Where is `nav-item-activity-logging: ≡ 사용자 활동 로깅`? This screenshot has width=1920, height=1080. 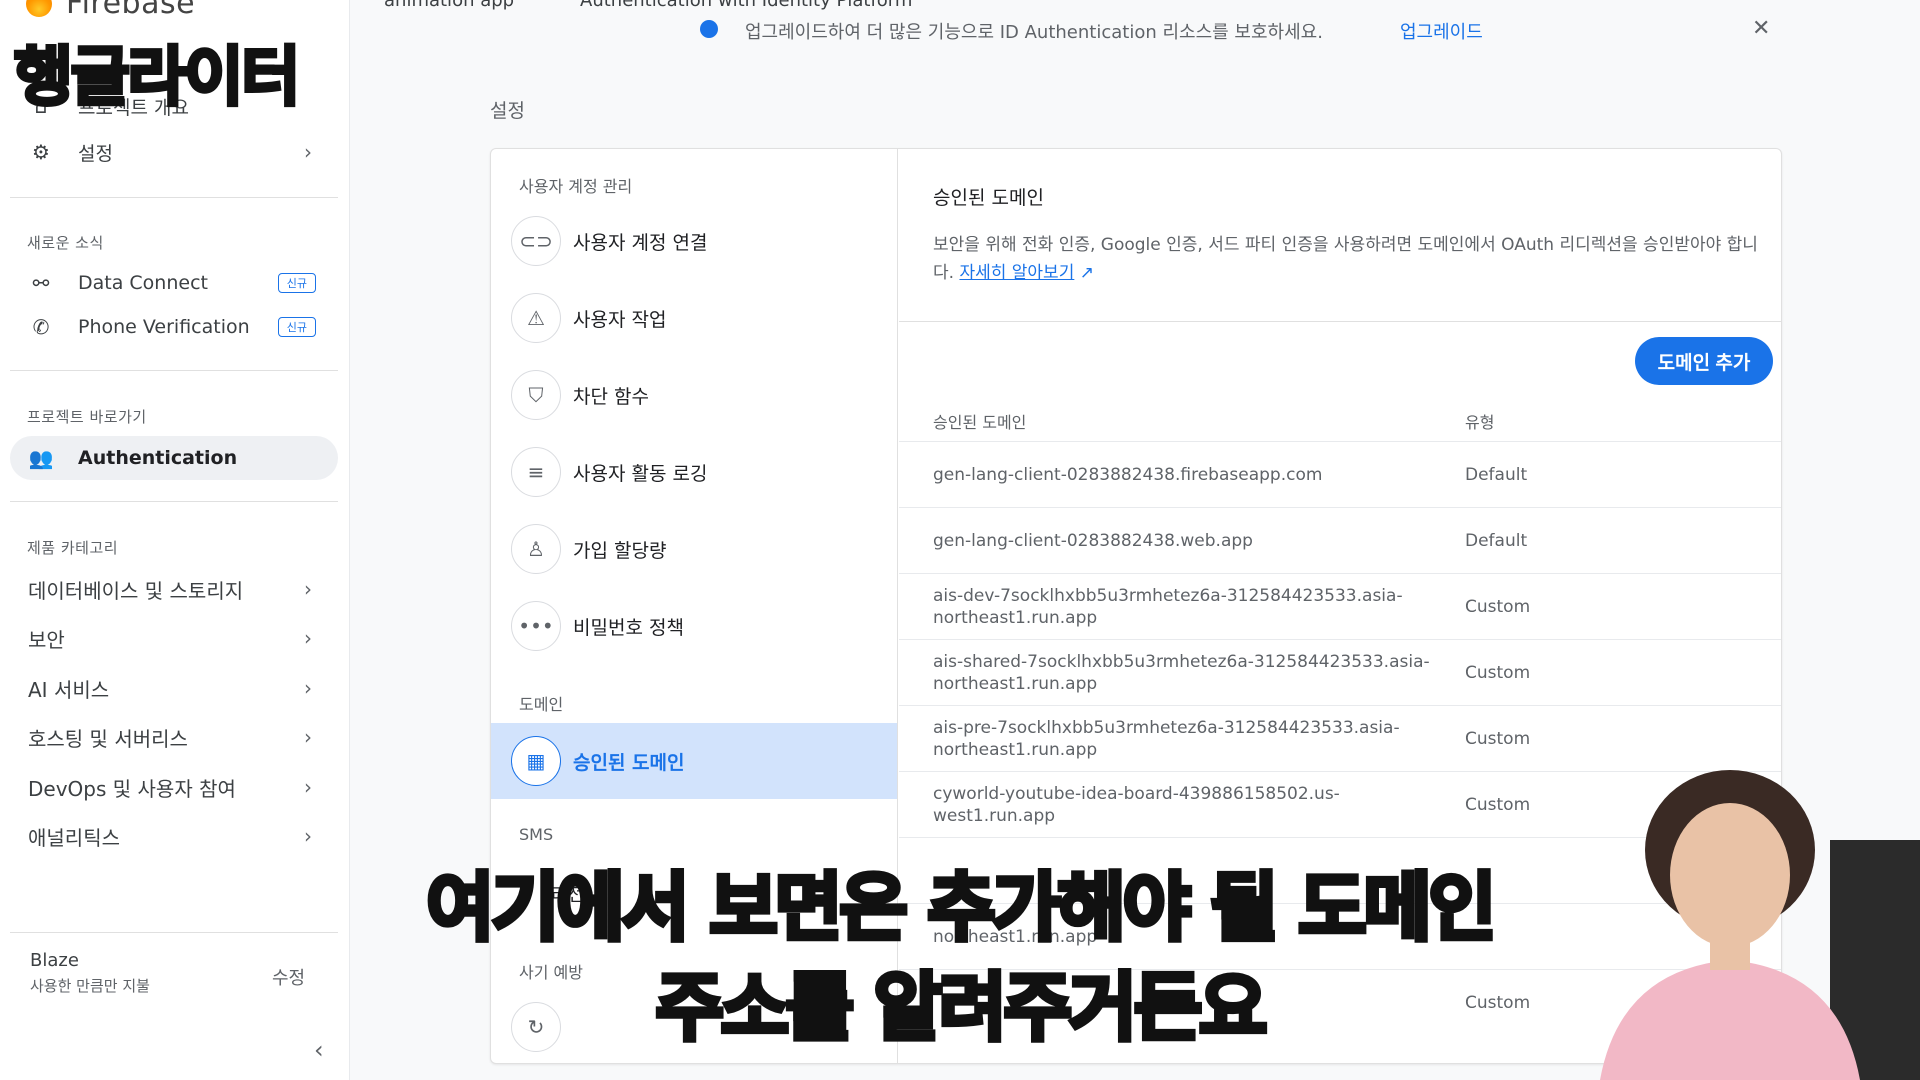
nav-item-activity-logging: ≡ 사용자 활동 로깅 is located at coordinates (694, 472).